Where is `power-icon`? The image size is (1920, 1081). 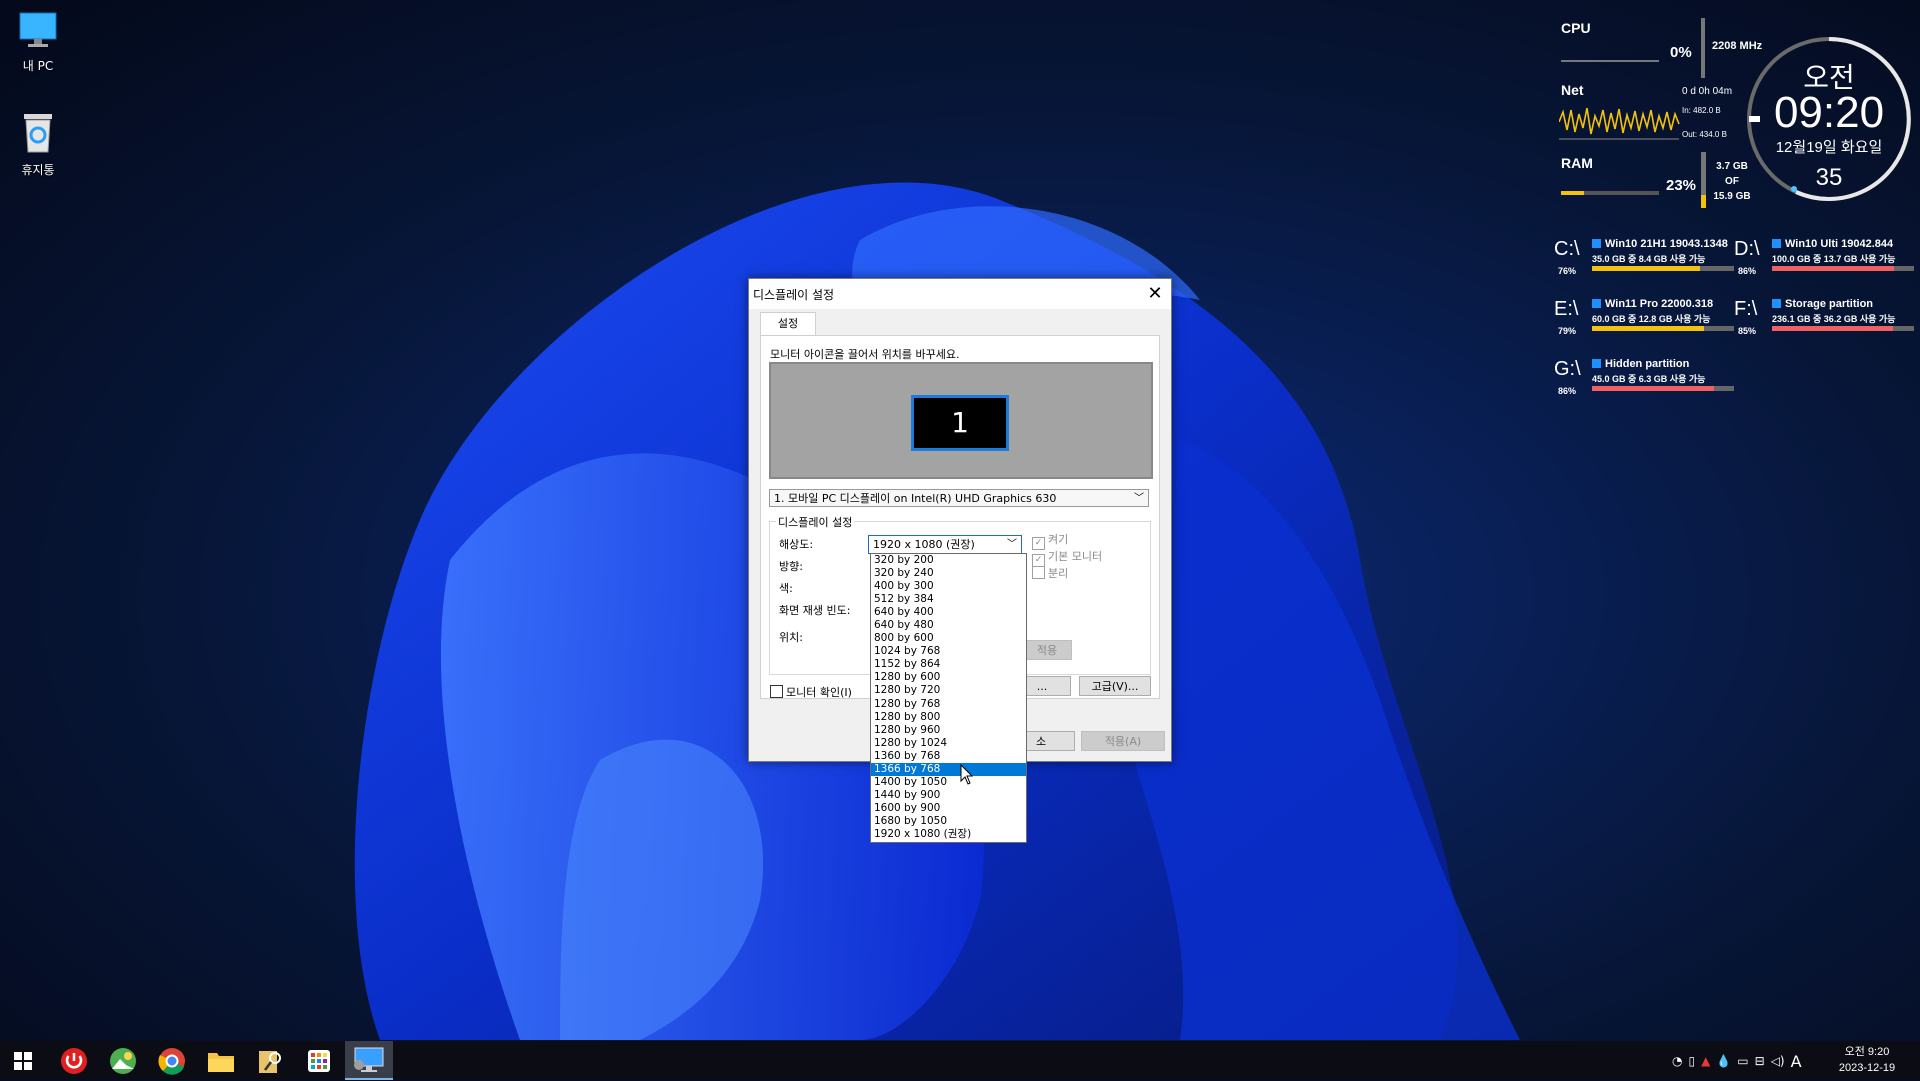 power-icon is located at coordinates (74, 1061).